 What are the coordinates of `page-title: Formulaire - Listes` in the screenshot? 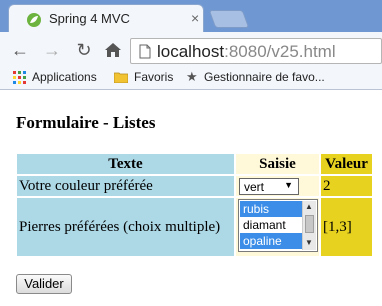 It's located at (86, 122).